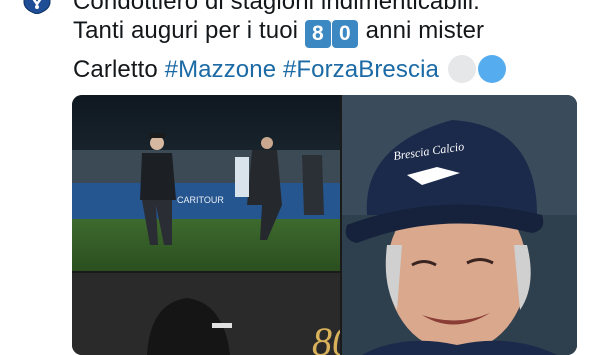 The image size is (601, 355). What do you see at coordinates (200, 200) in the screenshot?
I see `stadium-banner-text: CARITOUR` at bounding box center [200, 200].